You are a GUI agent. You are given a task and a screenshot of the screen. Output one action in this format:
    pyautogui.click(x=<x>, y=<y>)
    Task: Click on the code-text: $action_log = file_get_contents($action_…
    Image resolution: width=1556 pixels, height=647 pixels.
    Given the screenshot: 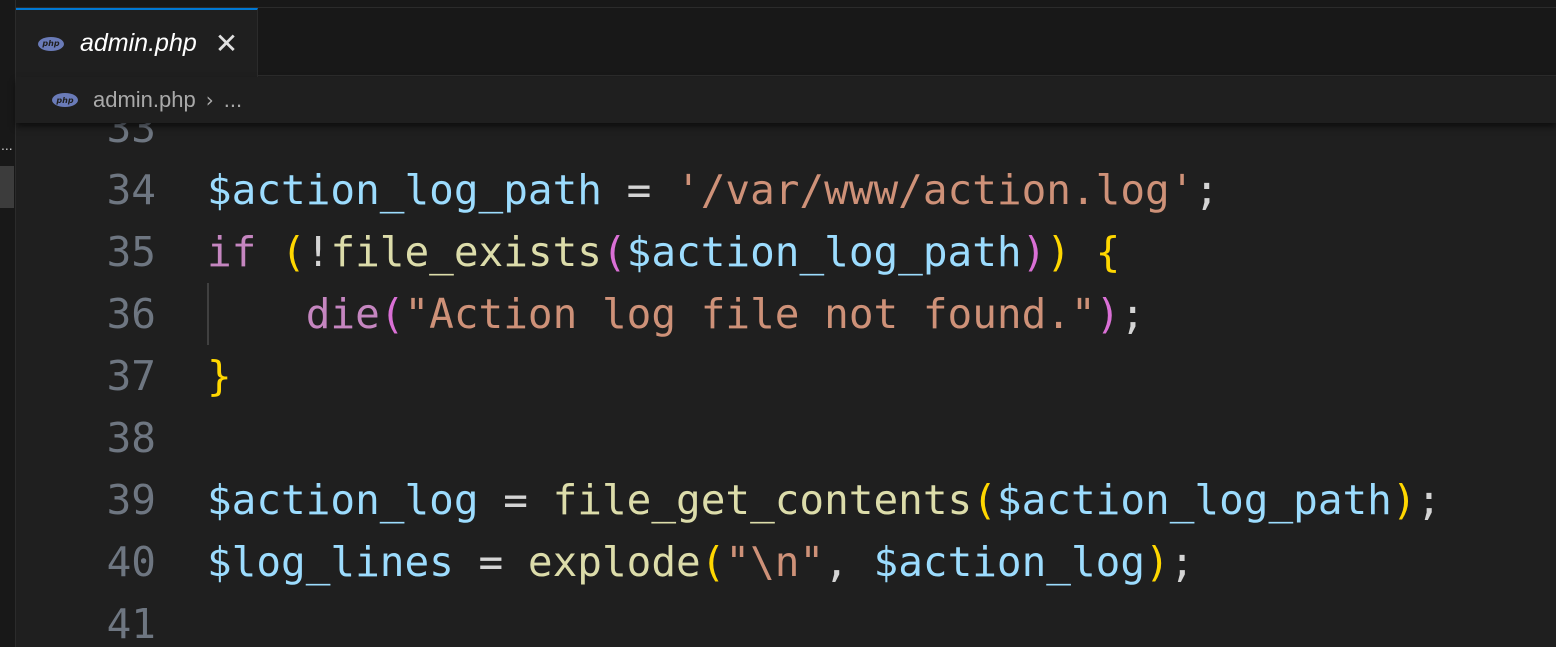 What is the action you would take?
    pyautogui.click(x=824, y=500)
    